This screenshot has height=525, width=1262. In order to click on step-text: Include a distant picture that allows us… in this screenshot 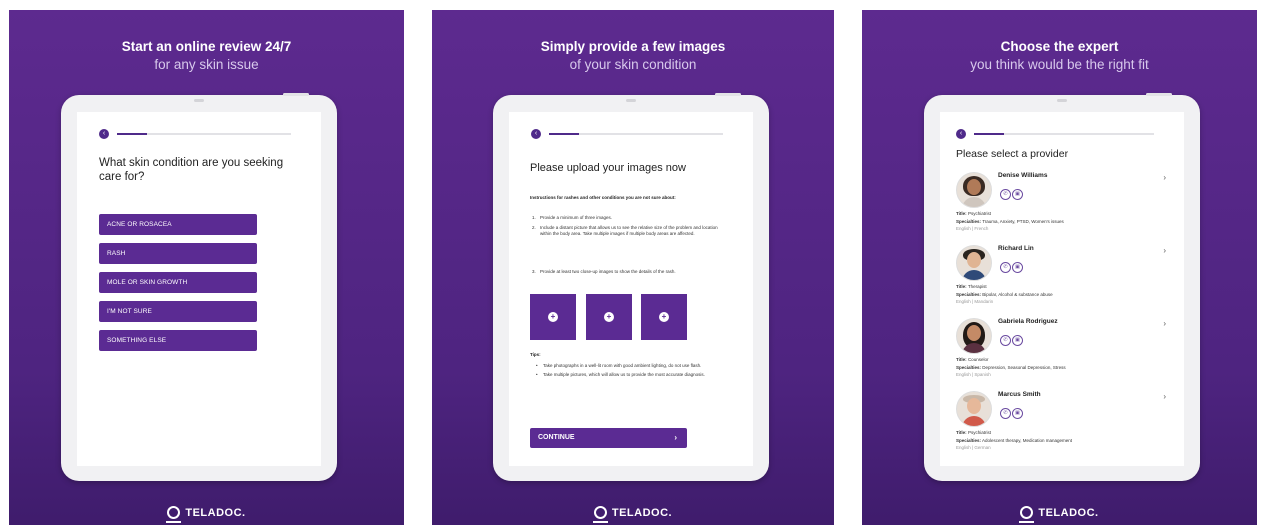, I will do `click(629, 230)`.